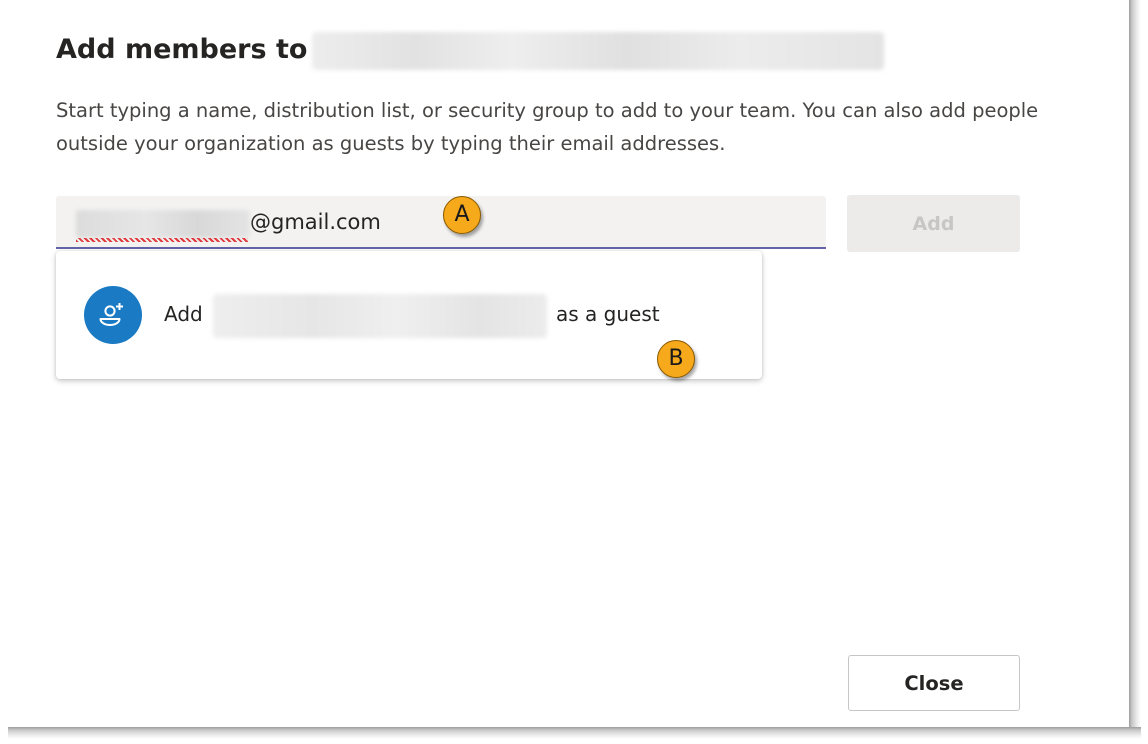 Image resolution: width=1148 pixels, height=744 pixels. I want to click on guest-email-redacted, so click(380, 316).